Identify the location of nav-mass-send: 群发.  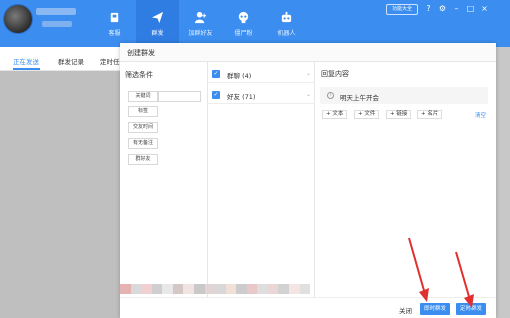
(157, 23).